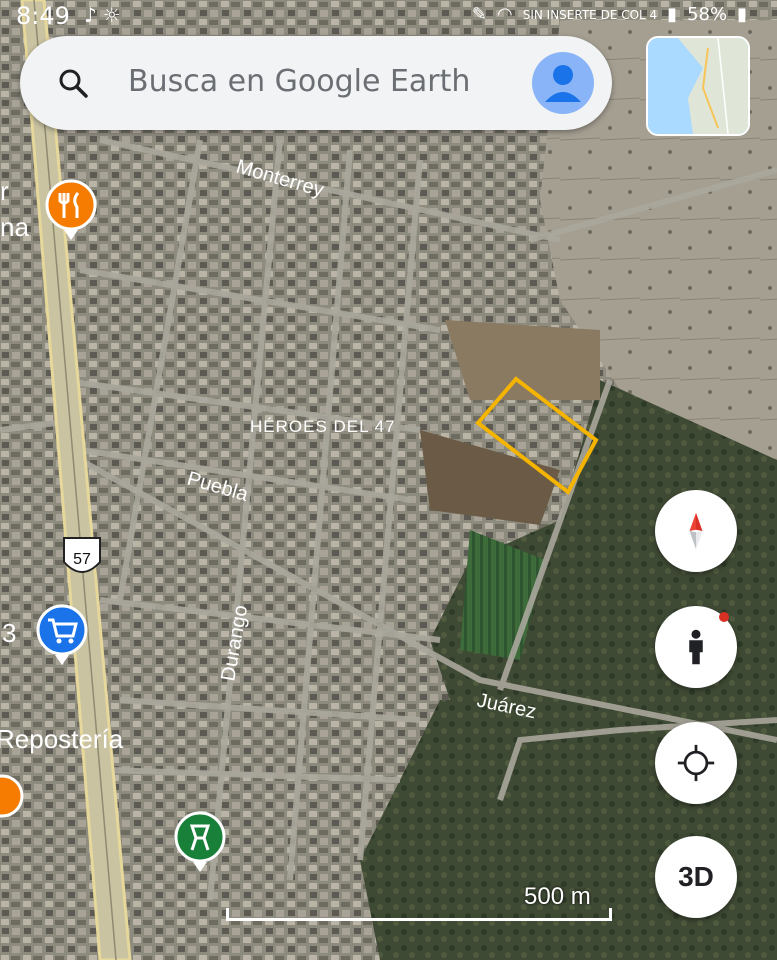 This screenshot has height=960, width=777. I want to click on compass-button, so click(696, 531).